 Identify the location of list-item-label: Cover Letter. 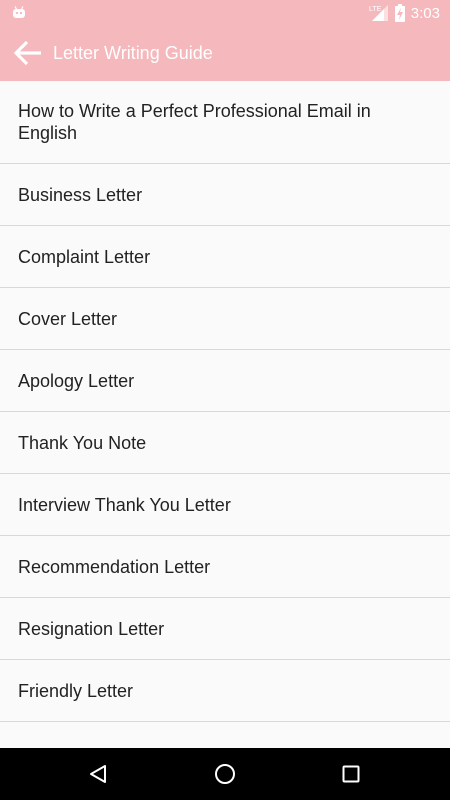
(68, 318).